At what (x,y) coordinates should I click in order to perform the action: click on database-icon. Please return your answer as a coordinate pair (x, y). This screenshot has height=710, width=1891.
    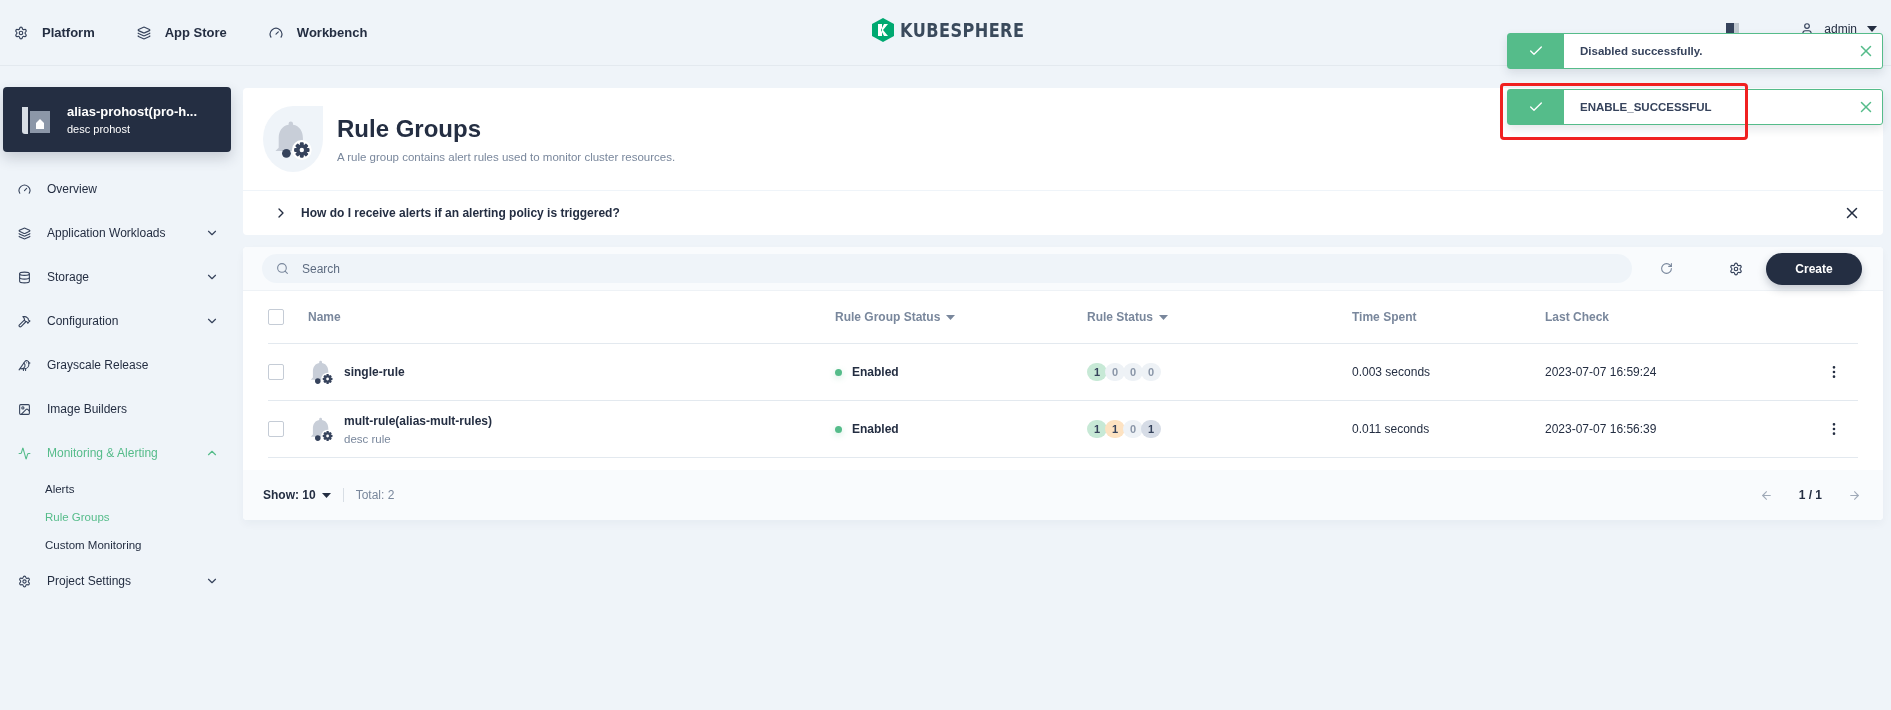
    Looking at the image, I should click on (24, 277).